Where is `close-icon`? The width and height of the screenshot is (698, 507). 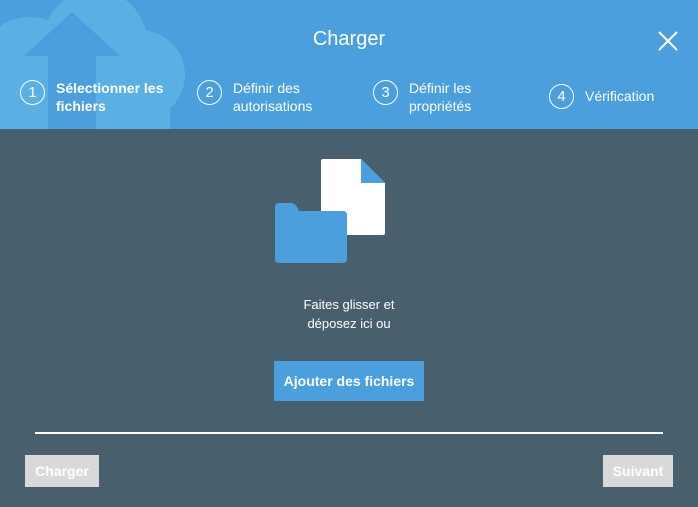
close-icon is located at coordinates (668, 41).